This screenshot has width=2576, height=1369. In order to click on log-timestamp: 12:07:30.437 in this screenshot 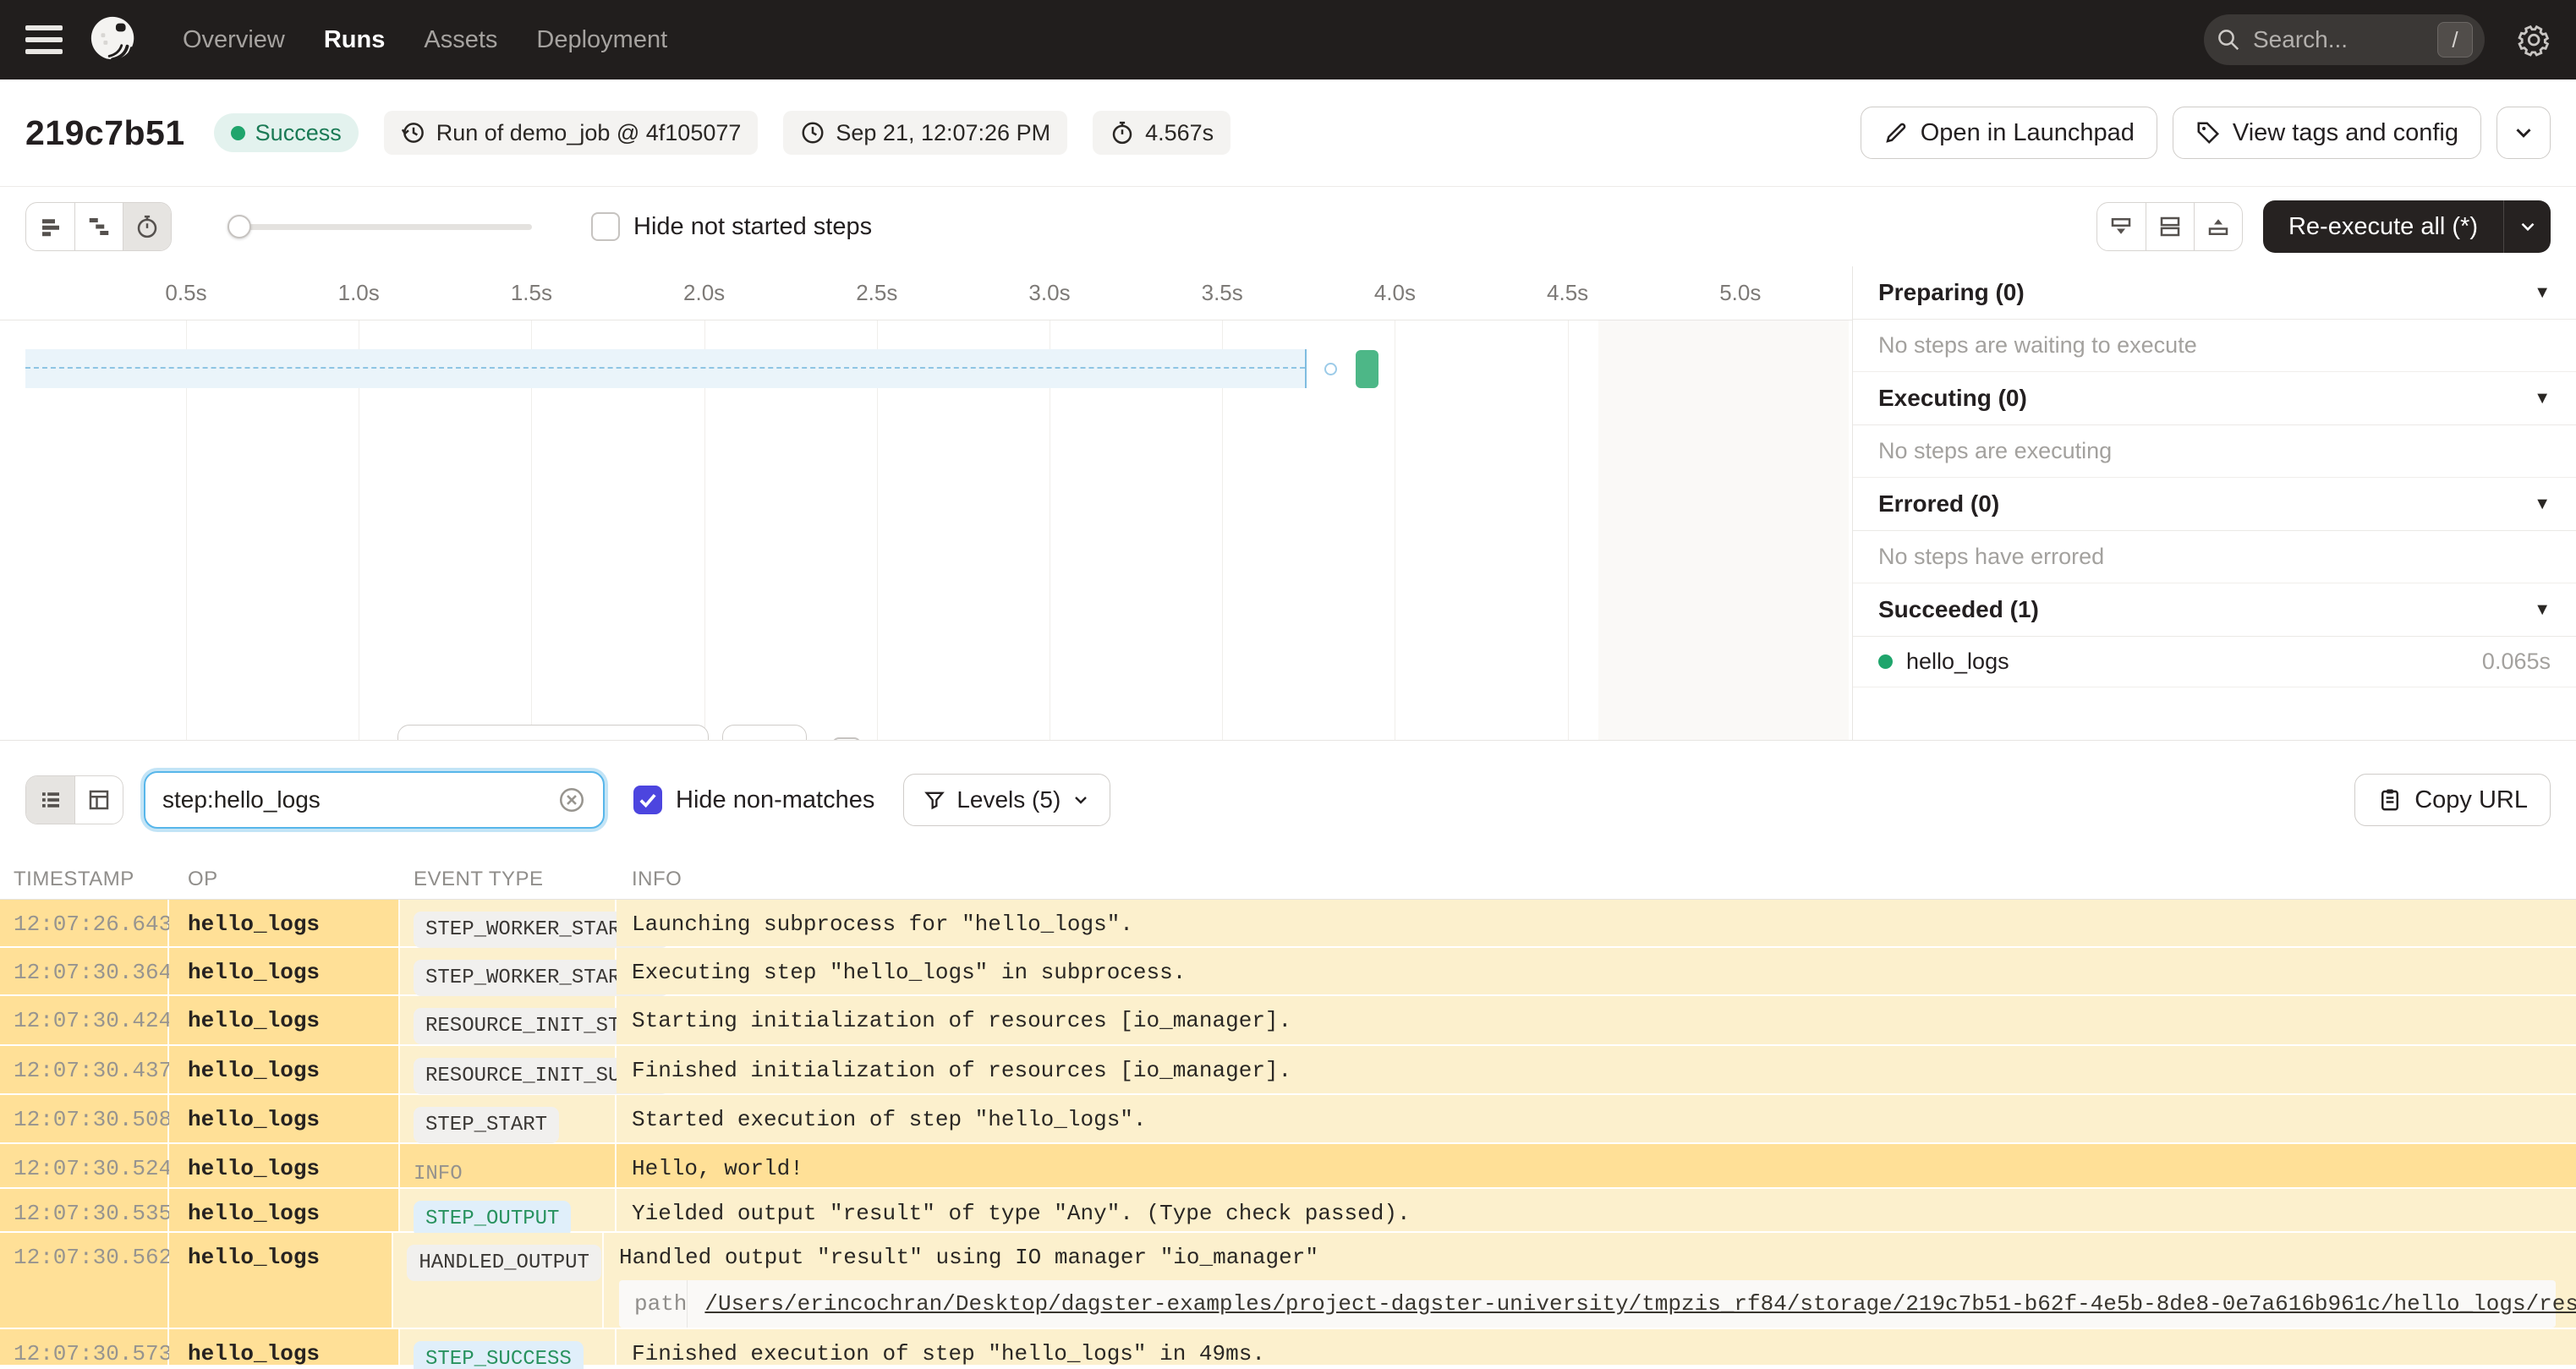, I will do `click(86, 1069)`.